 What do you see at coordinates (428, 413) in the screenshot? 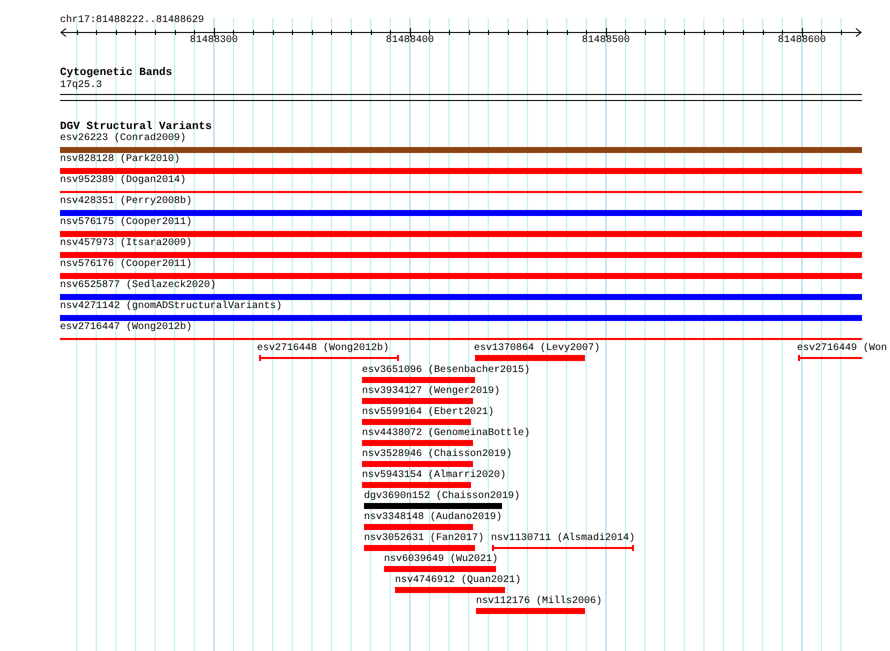
I see `variant-label: nsv5599164 (Ebert2021)` at bounding box center [428, 413].